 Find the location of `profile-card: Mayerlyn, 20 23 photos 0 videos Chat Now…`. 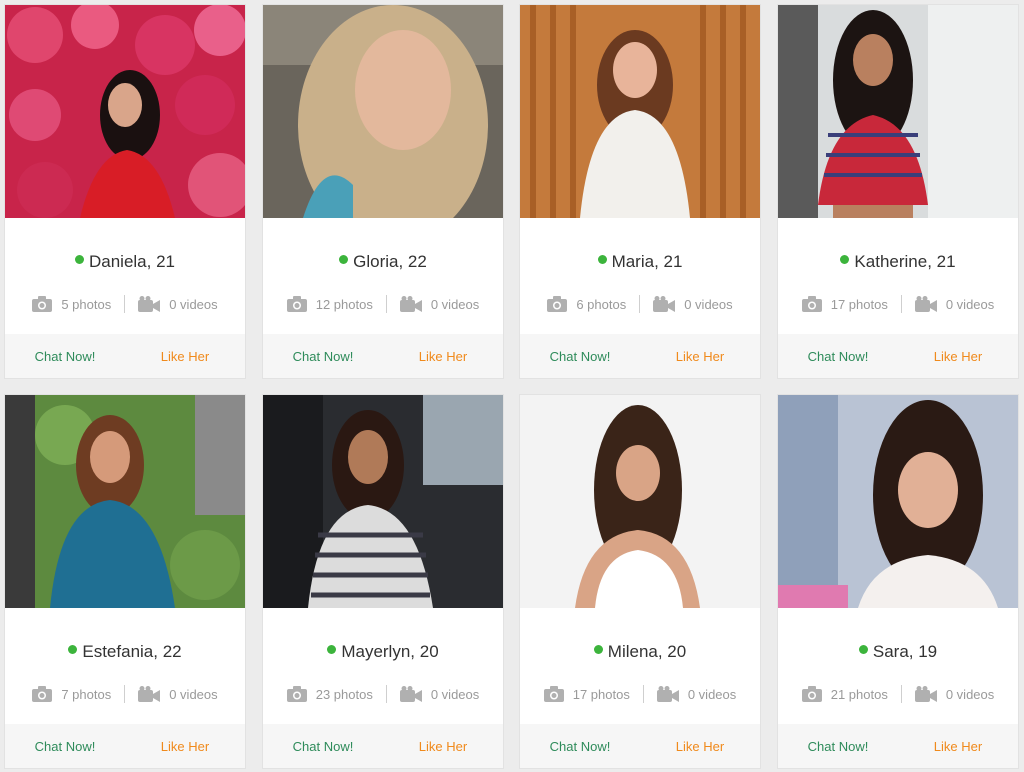

profile-card: Mayerlyn, 20 23 photos 0 videos Chat Now… is located at coordinates (383, 581).